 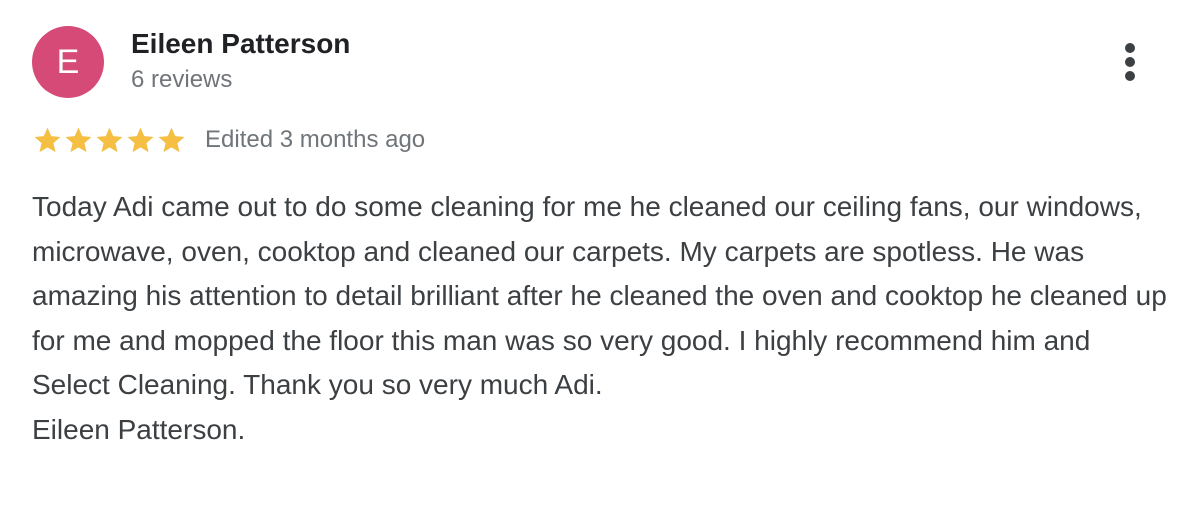 I want to click on review-count: 6 reviews, so click(x=181, y=80).